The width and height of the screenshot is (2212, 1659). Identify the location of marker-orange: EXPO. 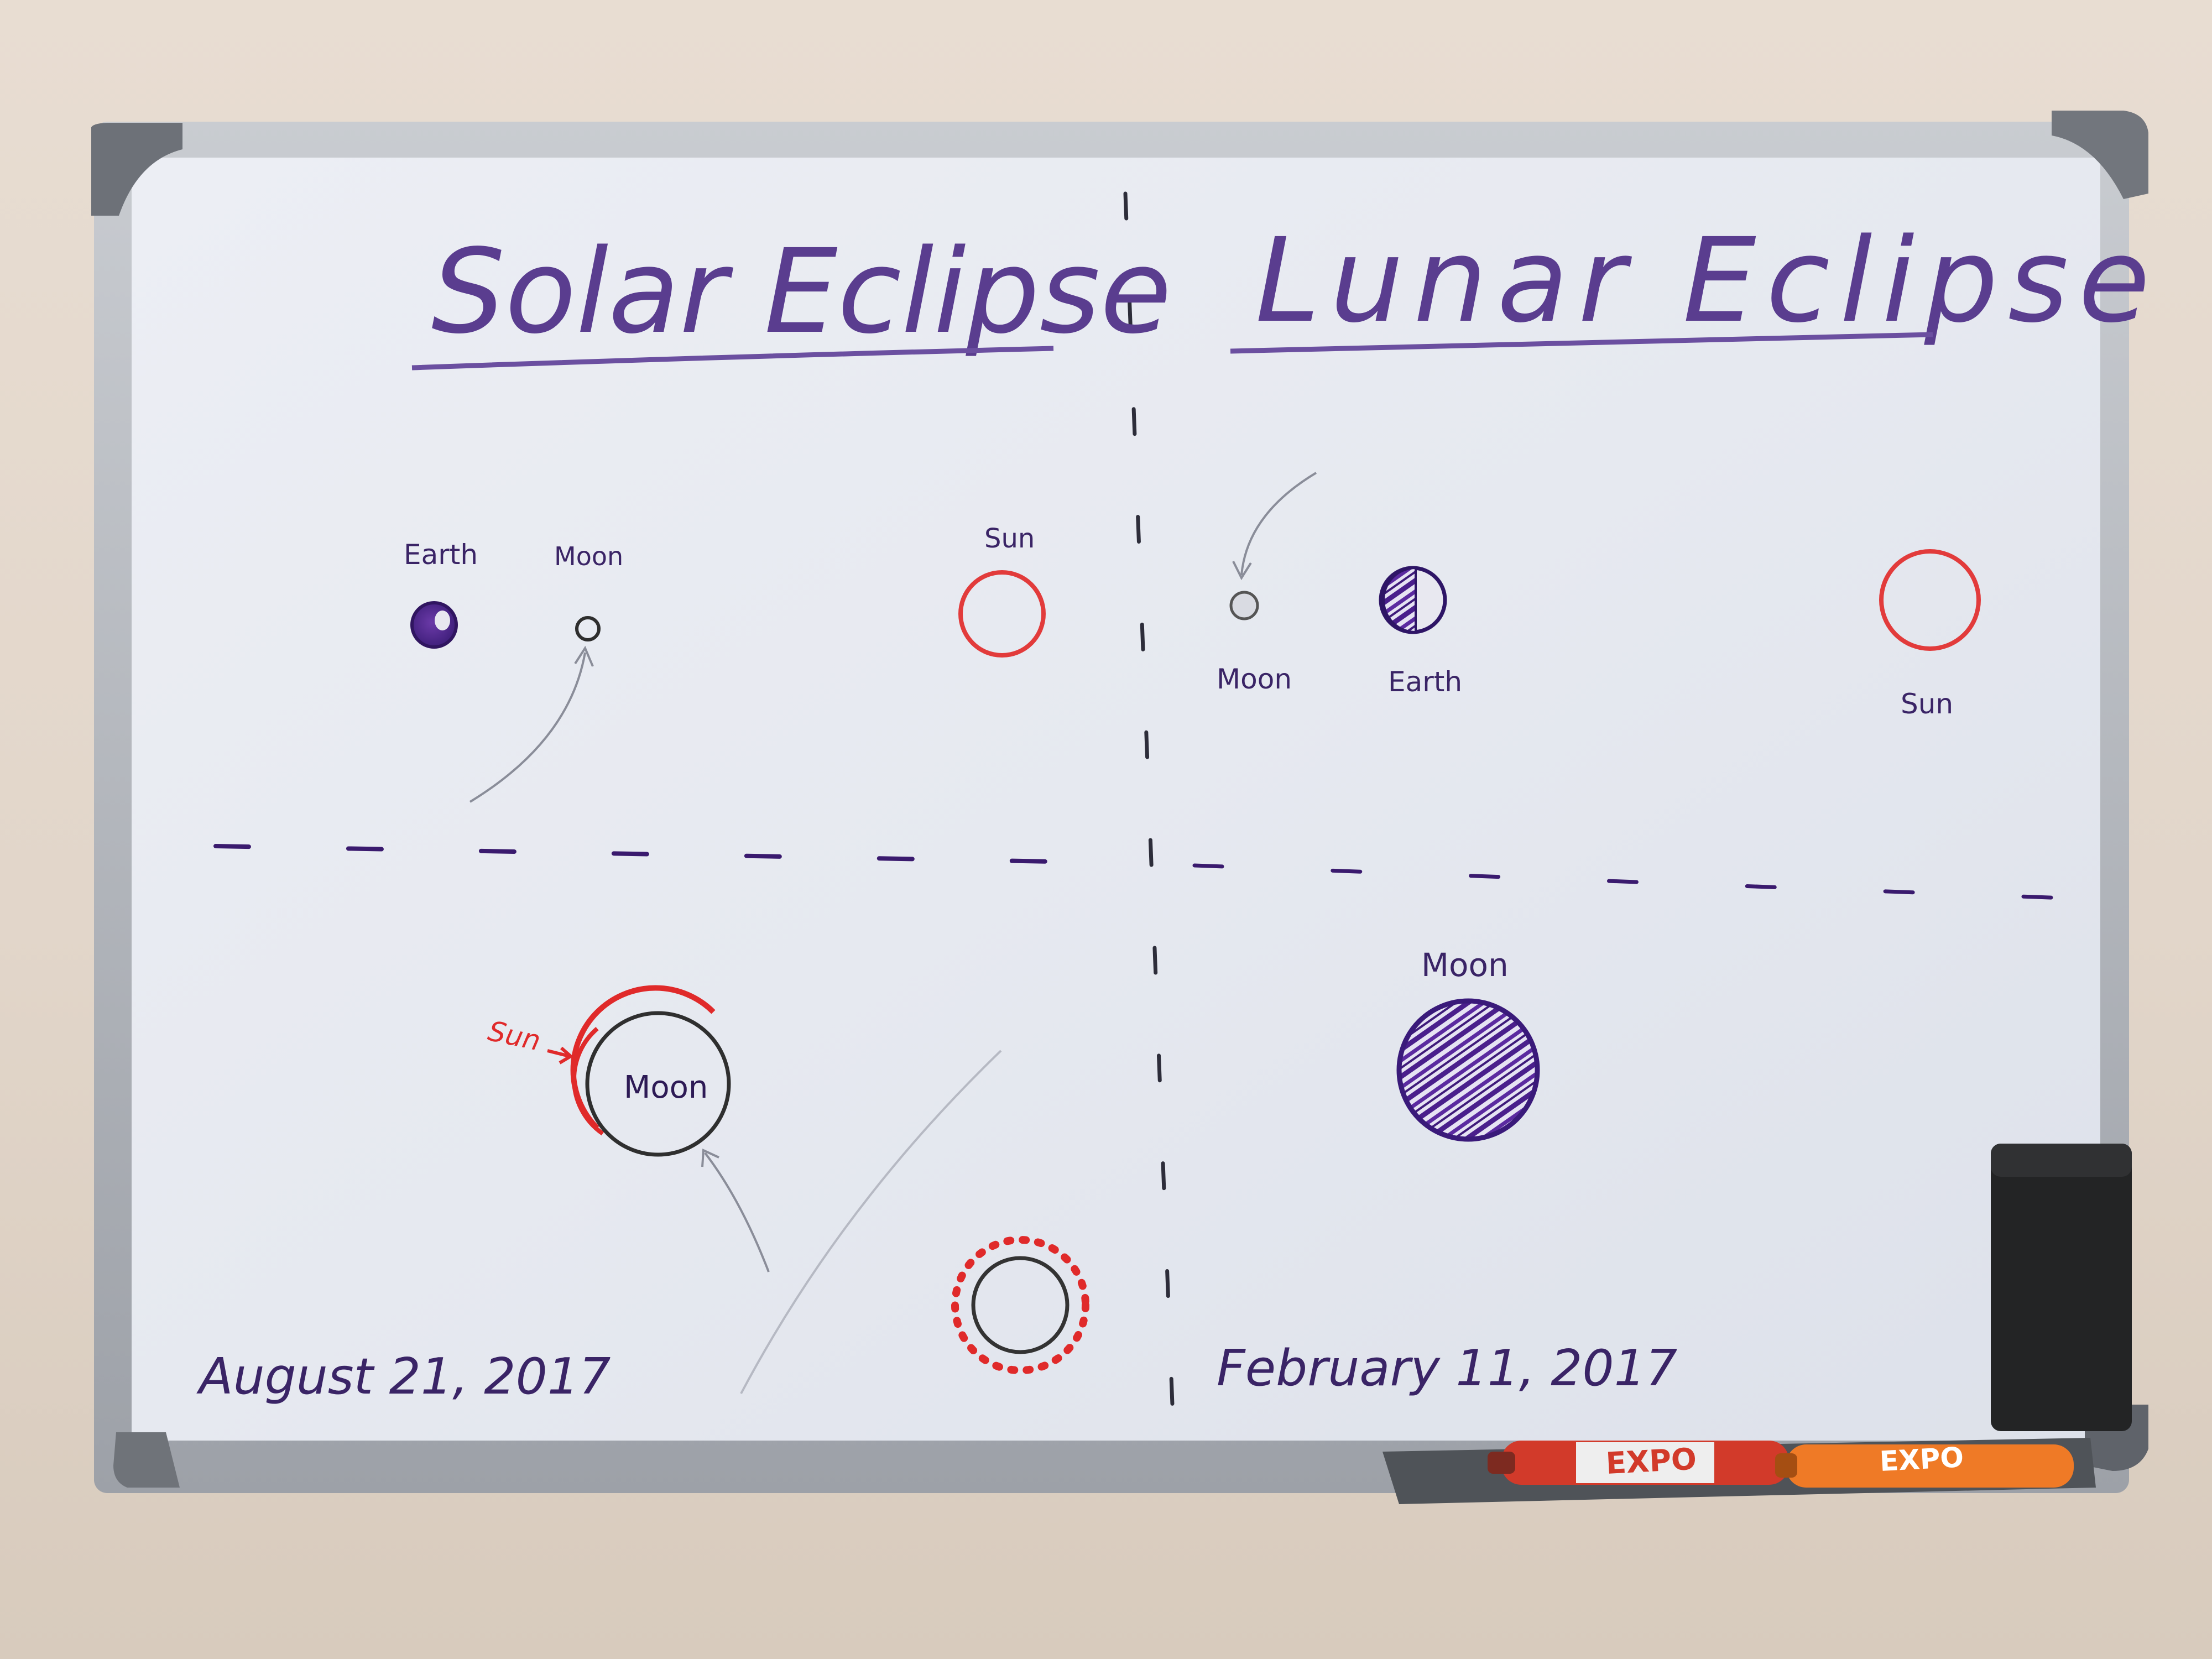
(1925, 1464).